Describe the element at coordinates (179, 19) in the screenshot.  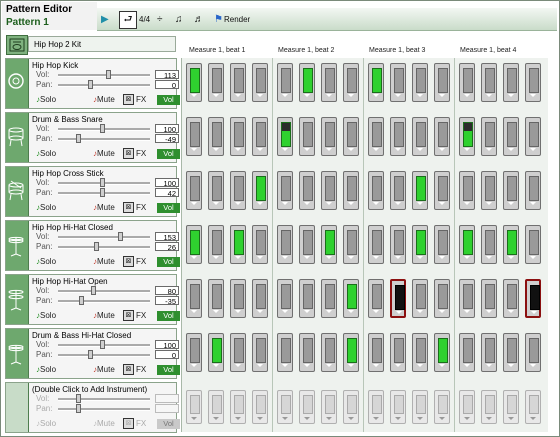
I see `notes-button: ♫` at that location.